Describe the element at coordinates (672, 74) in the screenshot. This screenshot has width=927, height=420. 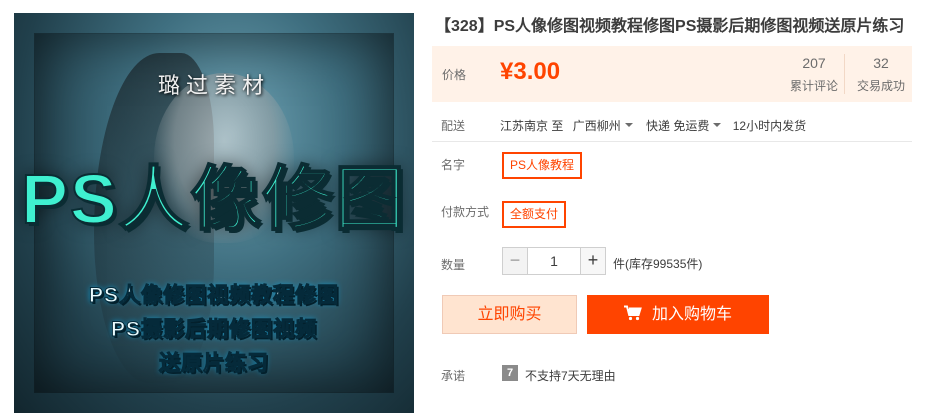
I see `price-panel: 价格 ¥3.00 207 累计评论 32 交易成功` at that location.